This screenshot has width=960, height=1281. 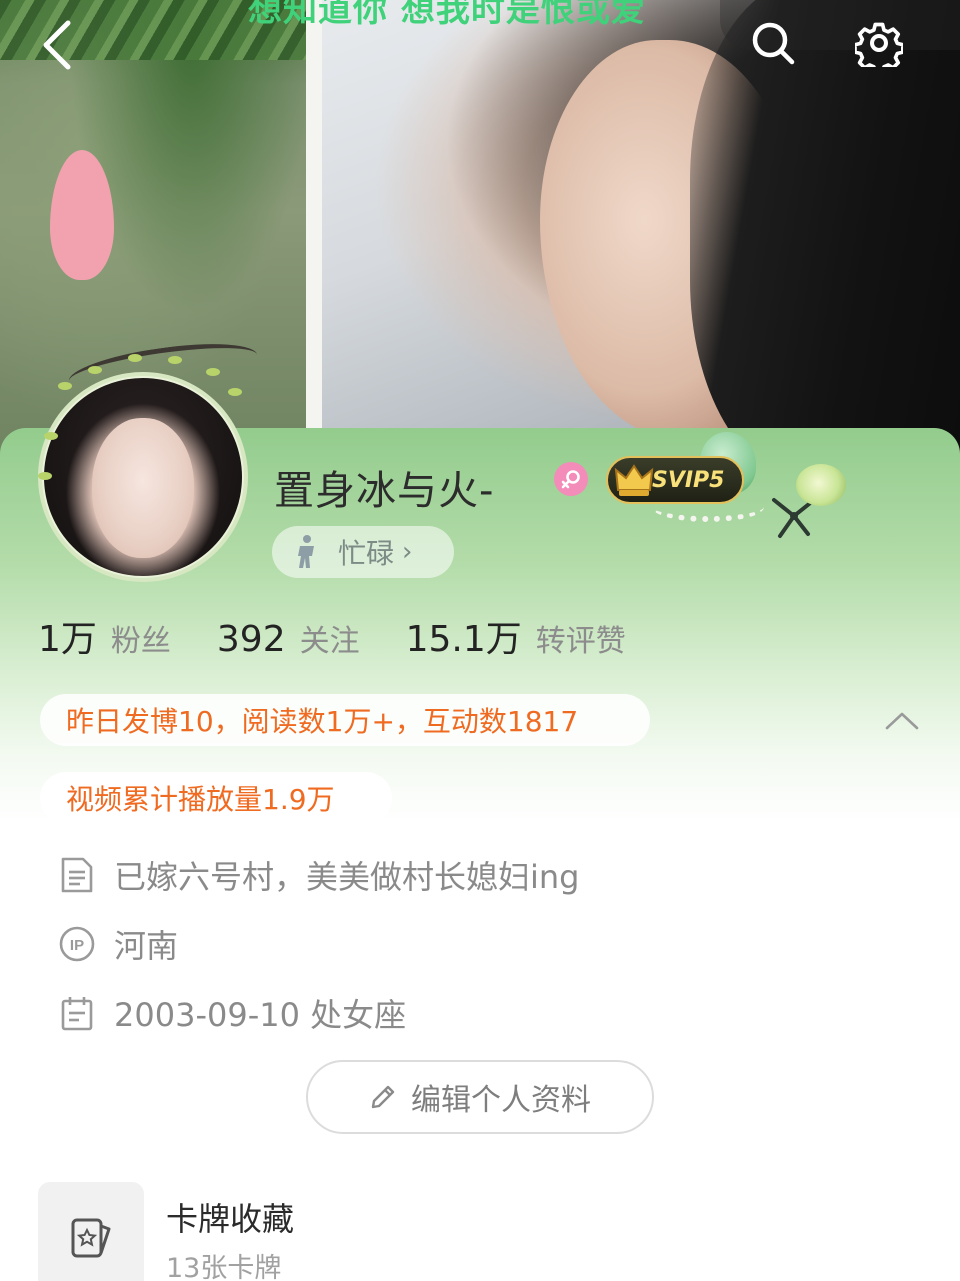 I want to click on card-collection-button, so click(x=91, y=1231).